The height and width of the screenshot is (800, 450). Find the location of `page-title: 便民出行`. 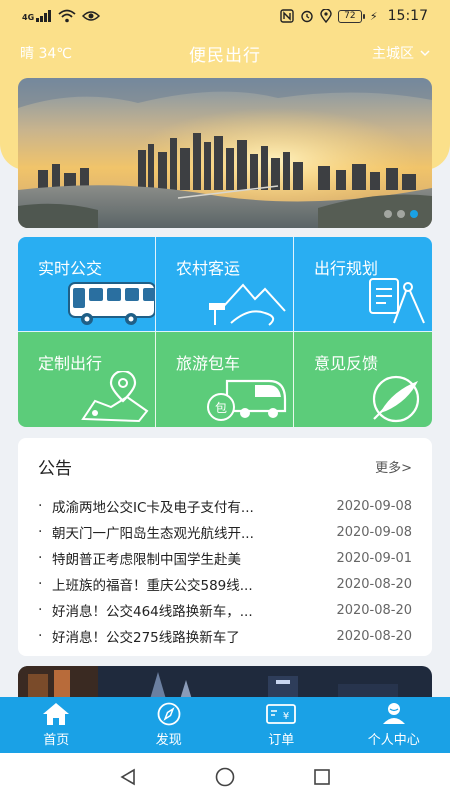

page-title: 便民出行 is located at coordinates (225, 55).